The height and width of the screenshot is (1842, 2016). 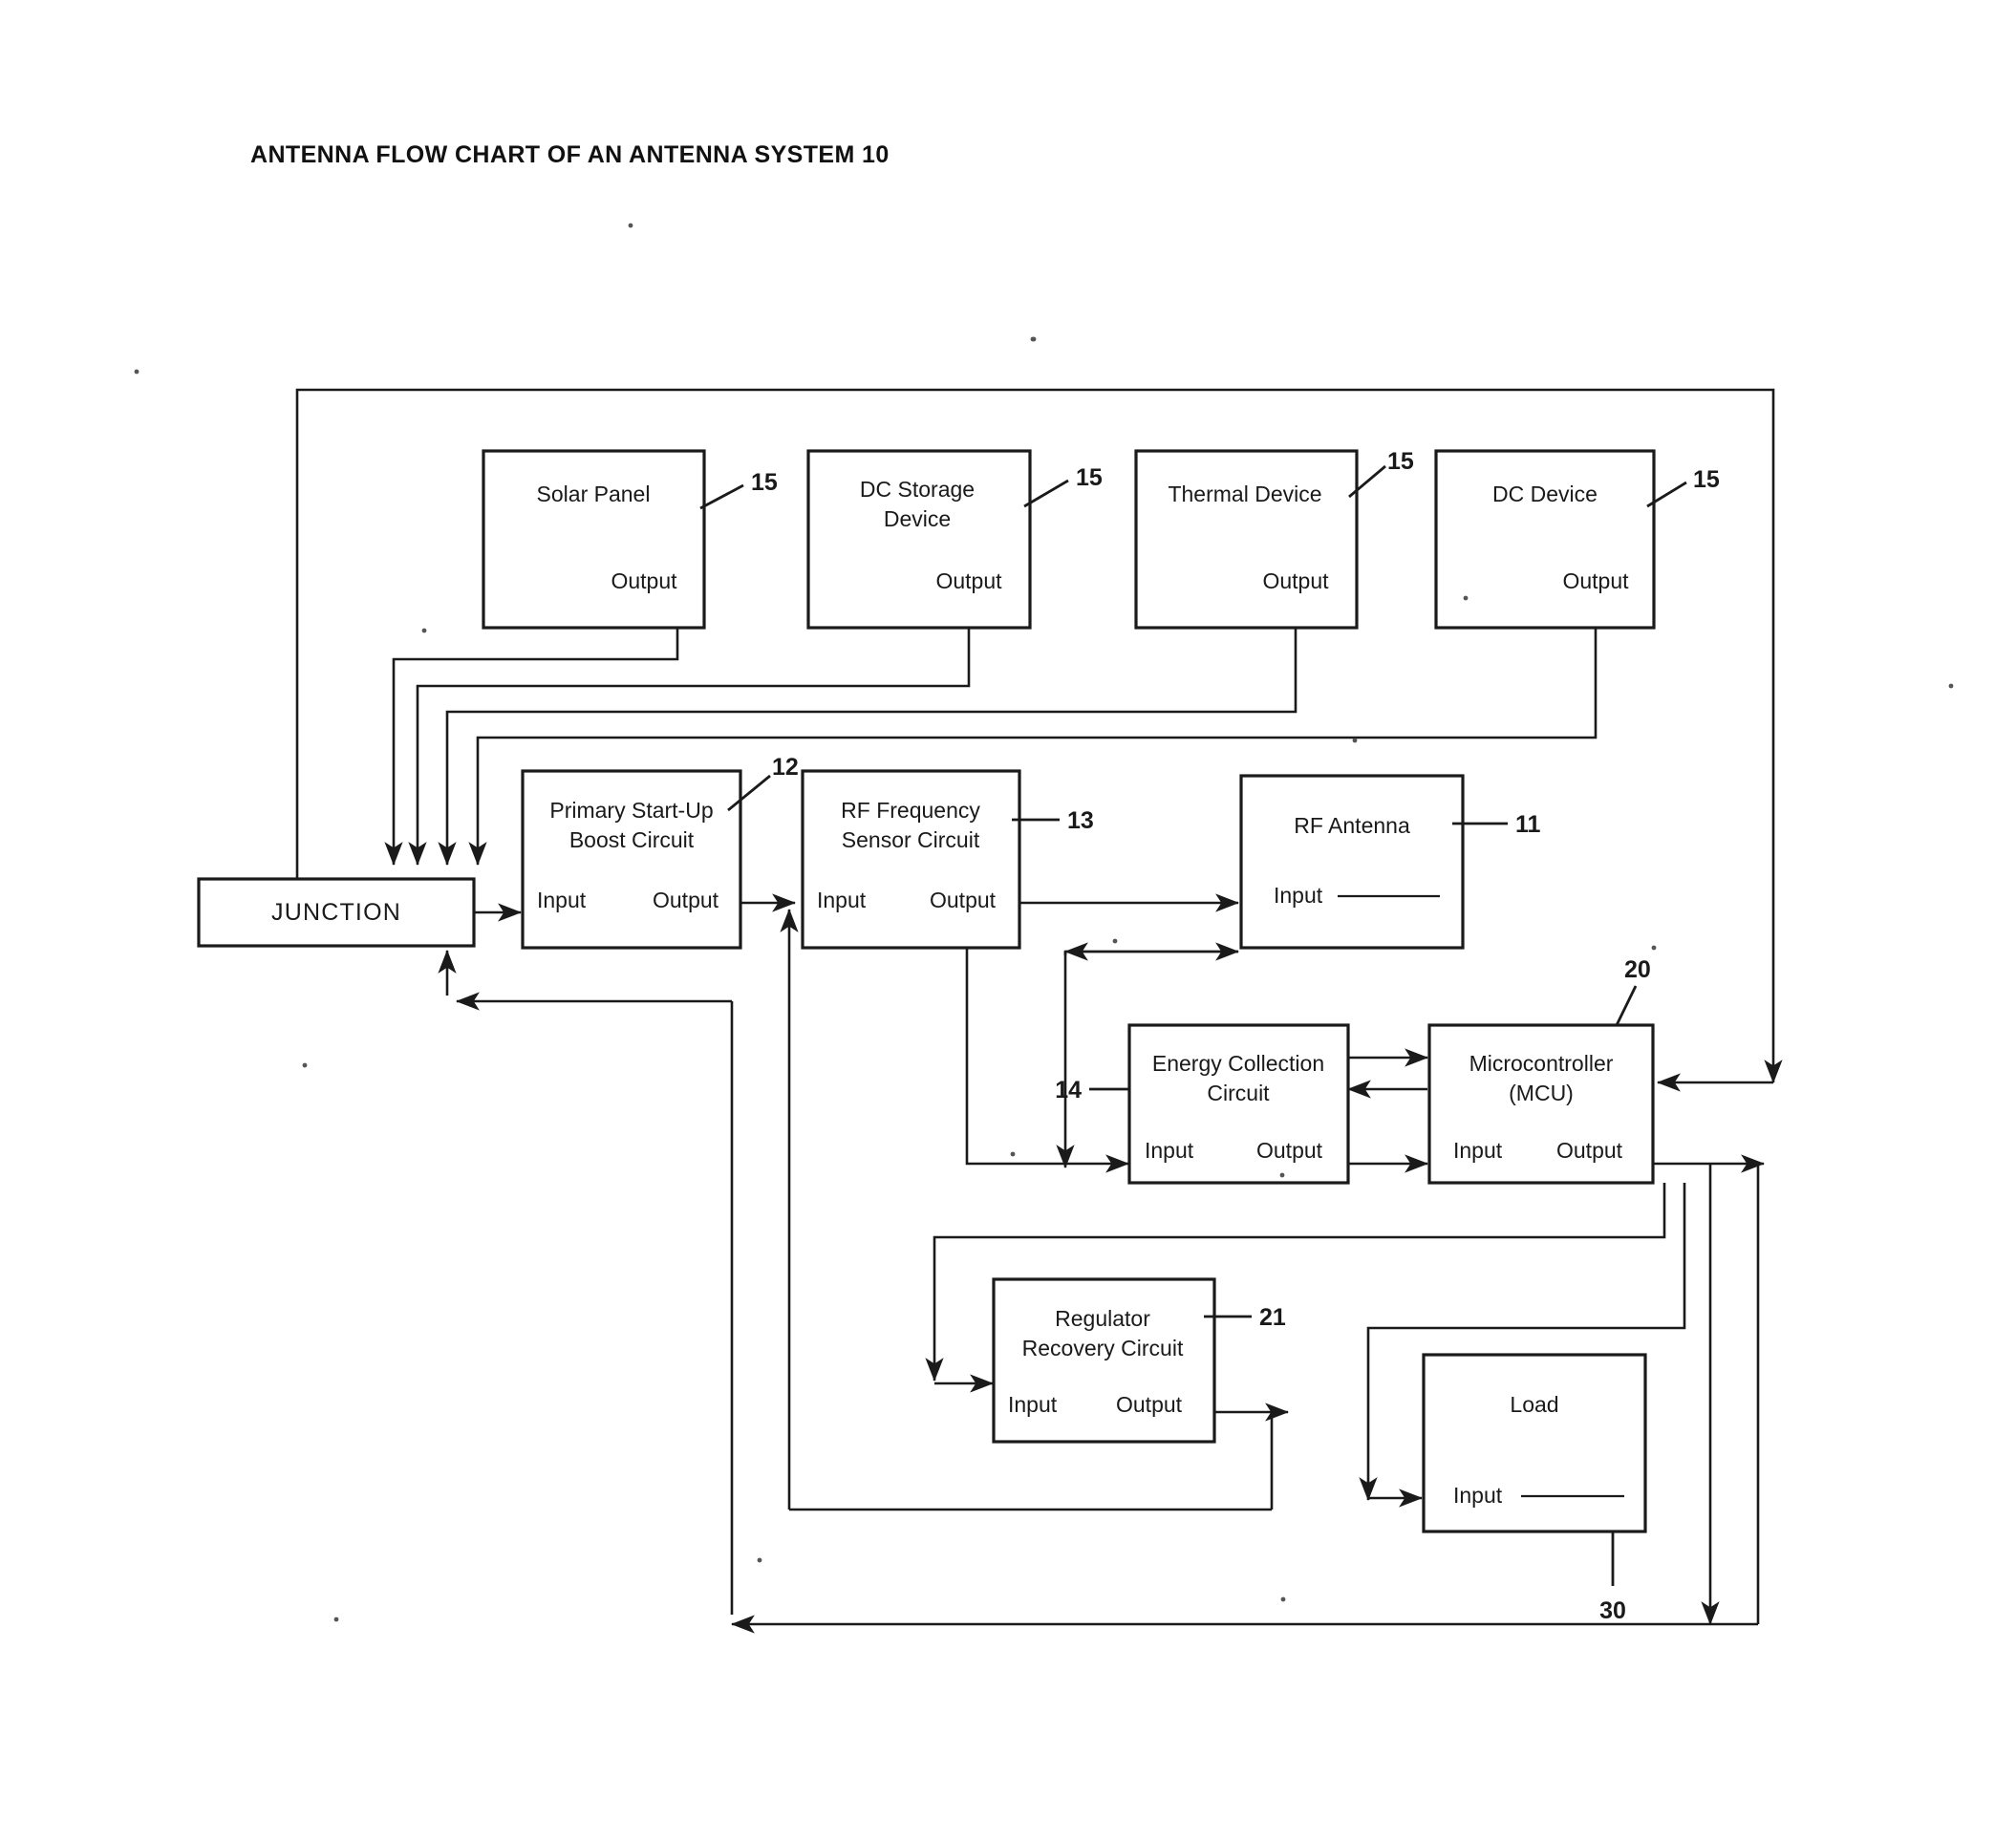 I want to click on ref-primary-boost: 12, so click(x=785, y=768).